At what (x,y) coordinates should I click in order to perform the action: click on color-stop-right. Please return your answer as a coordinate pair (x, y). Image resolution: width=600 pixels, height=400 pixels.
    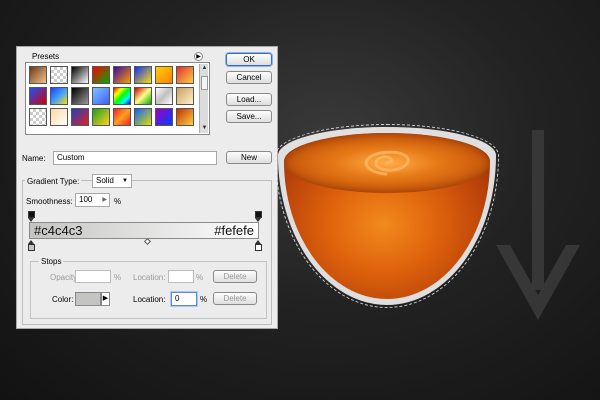
    Looking at the image, I should click on (258, 245).